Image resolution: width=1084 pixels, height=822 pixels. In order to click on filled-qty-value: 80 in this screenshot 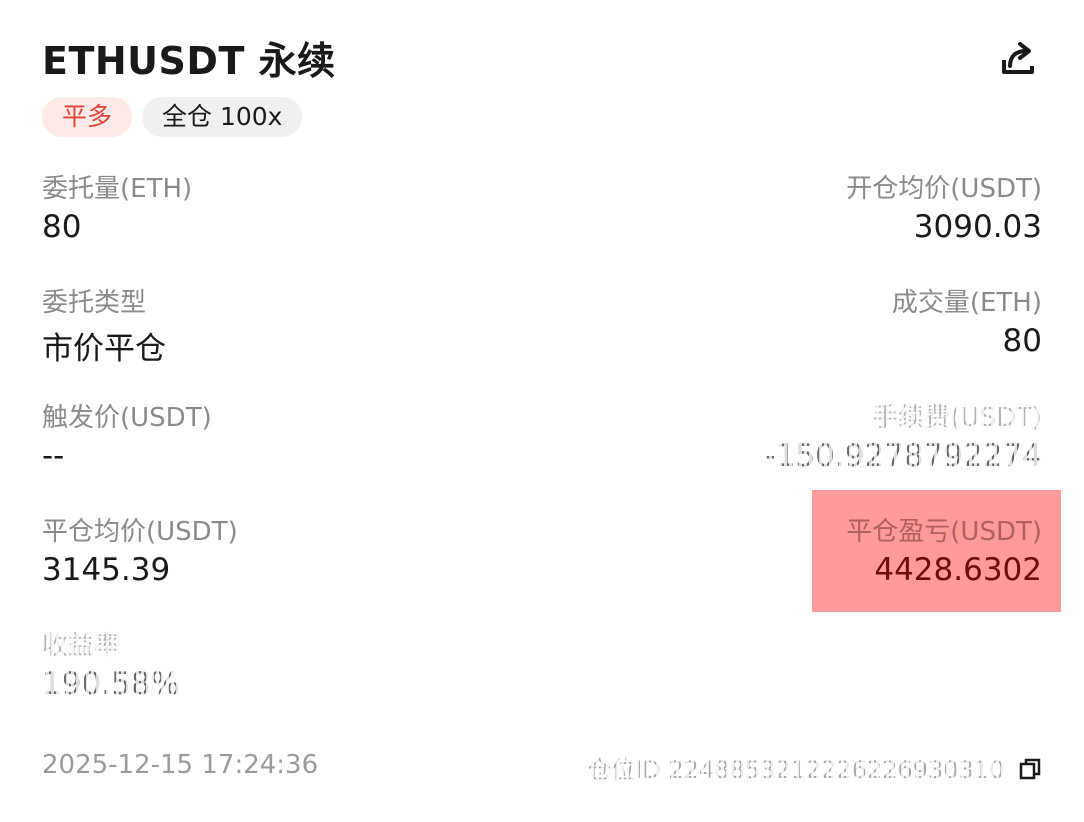, I will do `click(1022, 341)`.